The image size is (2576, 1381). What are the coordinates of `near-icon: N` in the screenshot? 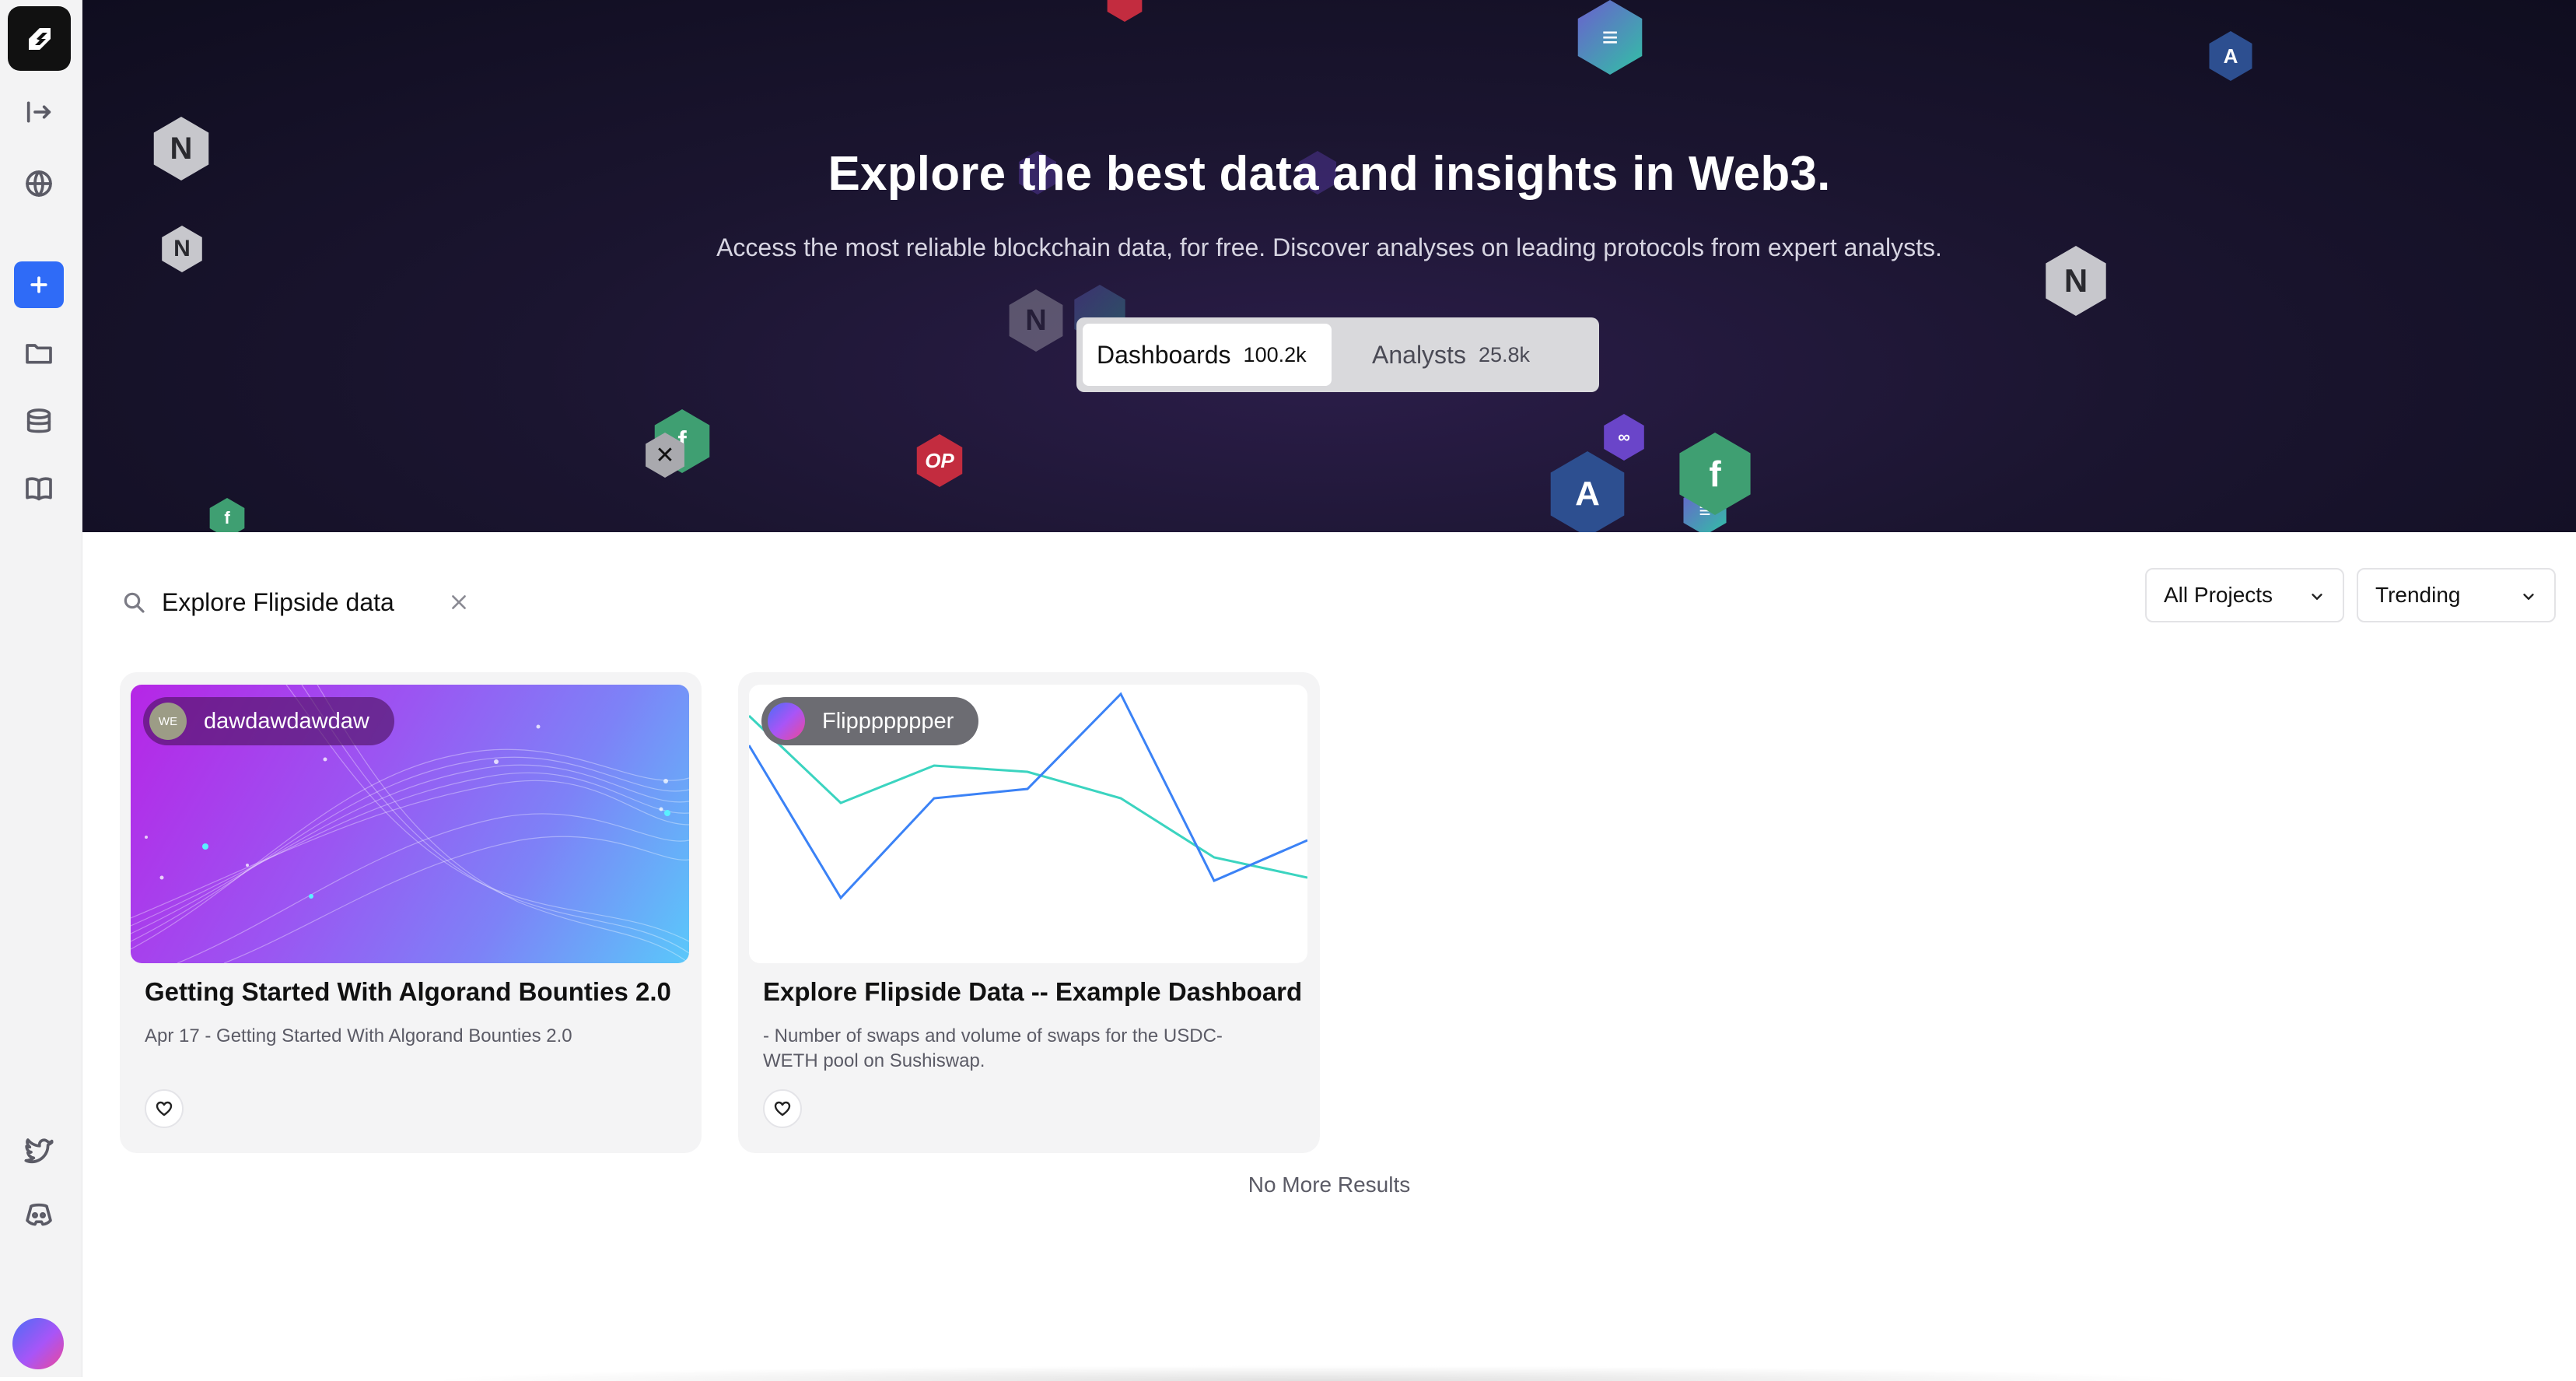 It's located at (1036, 320).